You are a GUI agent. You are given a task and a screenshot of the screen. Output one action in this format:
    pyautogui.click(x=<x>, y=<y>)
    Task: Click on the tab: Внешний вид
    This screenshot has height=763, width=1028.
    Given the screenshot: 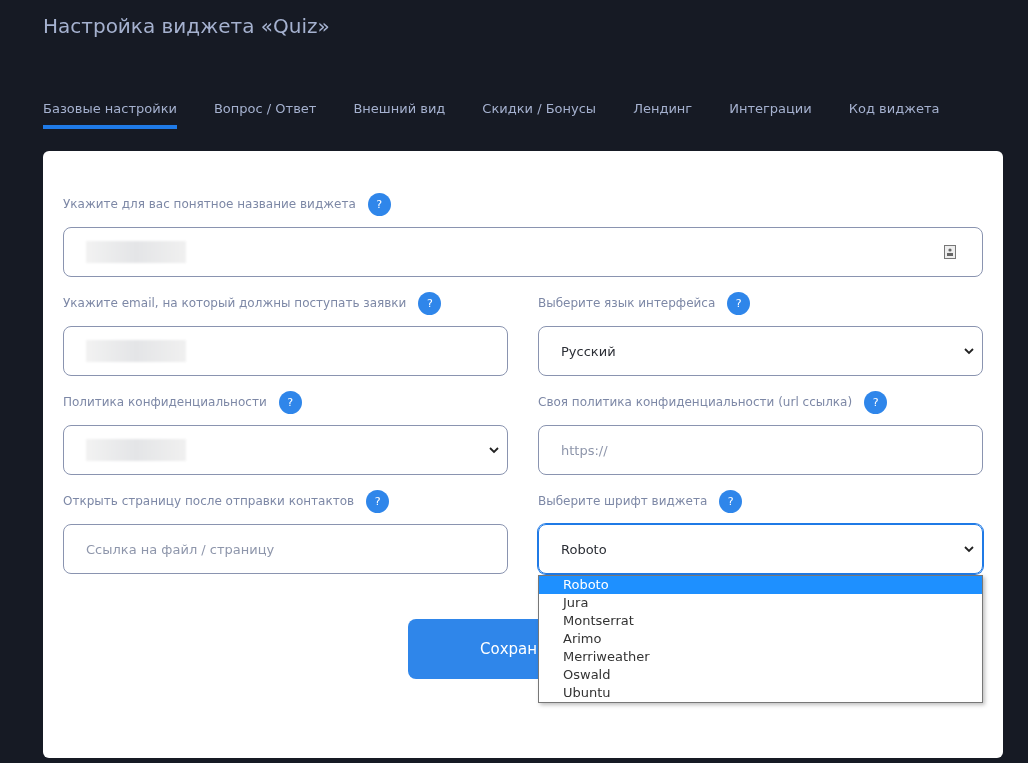 What is the action you would take?
    pyautogui.click(x=399, y=109)
    